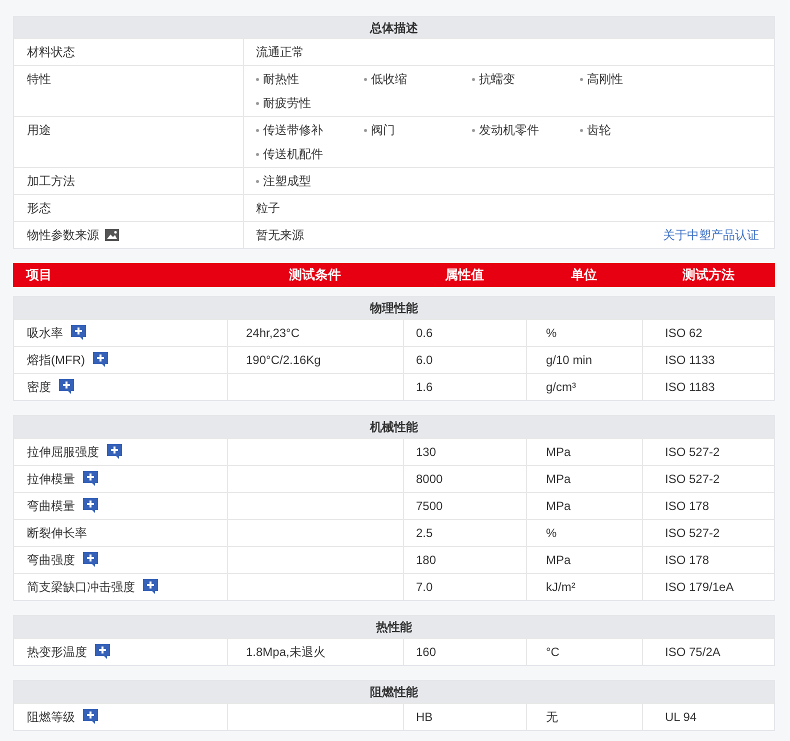 The width and height of the screenshot is (790, 741). I want to click on table-cell: ISO 1183, so click(690, 387).